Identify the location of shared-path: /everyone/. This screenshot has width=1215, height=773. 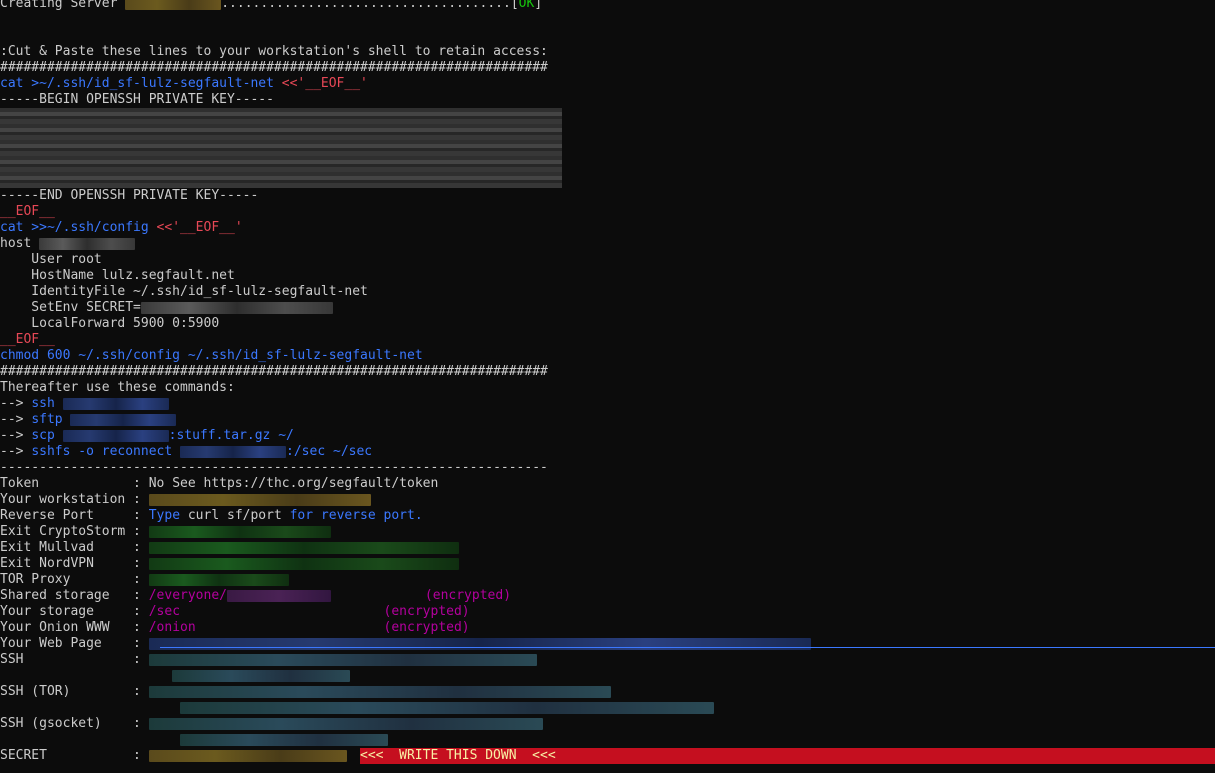
(187, 595).